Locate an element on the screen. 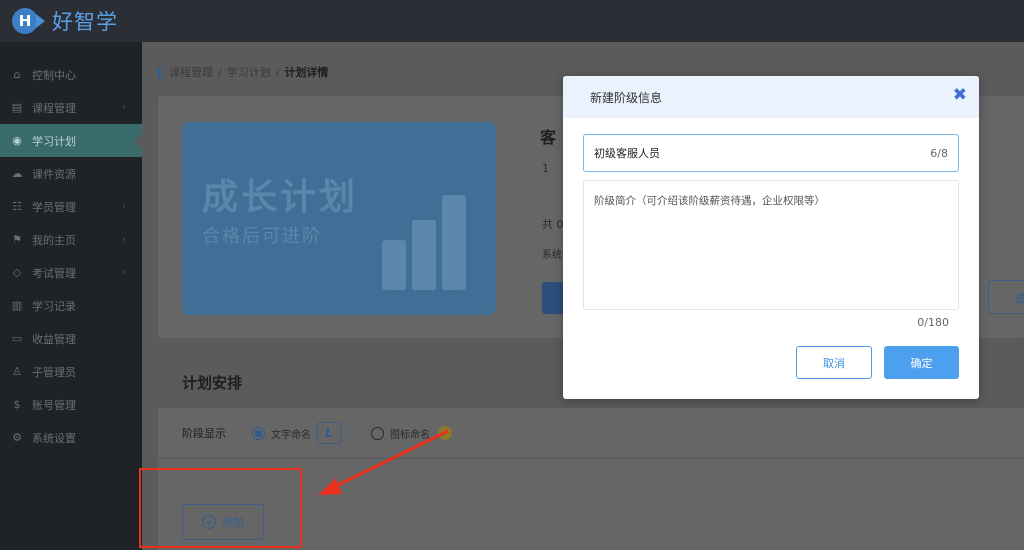 This screenshot has height=550, width=1024. sidebar-item-label: 收益管理 is located at coordinates (54, 339).